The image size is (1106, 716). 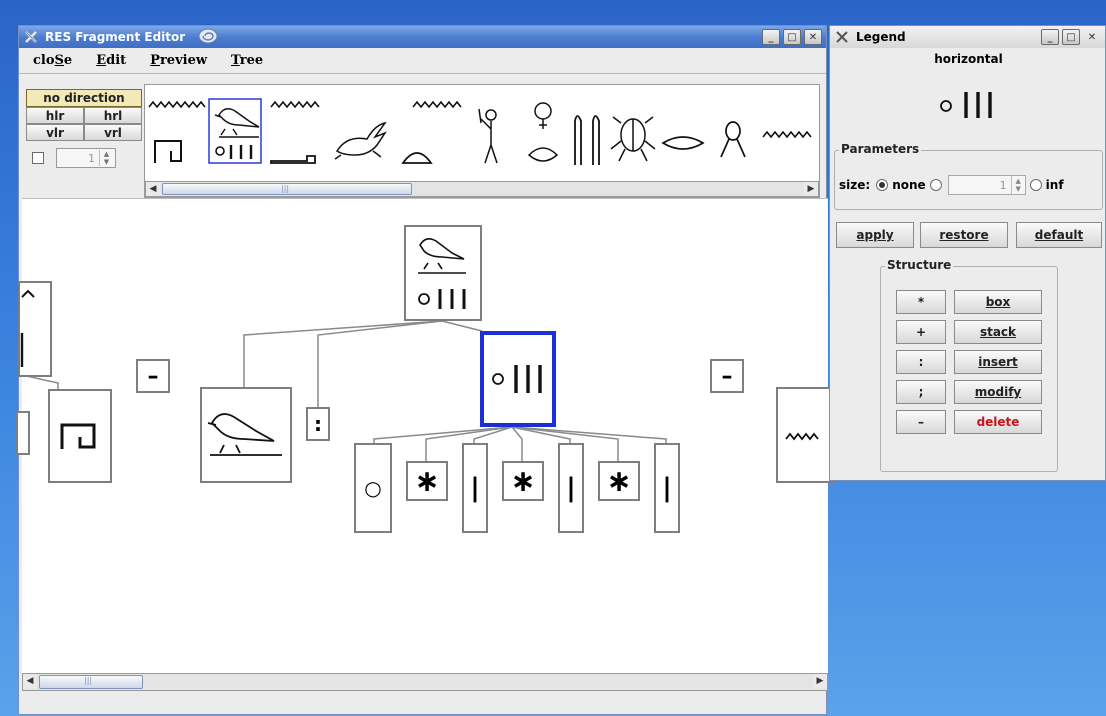 What do you see at coordinates (1059, 235) in the screenshot?
I see `default-button: default` at bounding box center [1059, 235].